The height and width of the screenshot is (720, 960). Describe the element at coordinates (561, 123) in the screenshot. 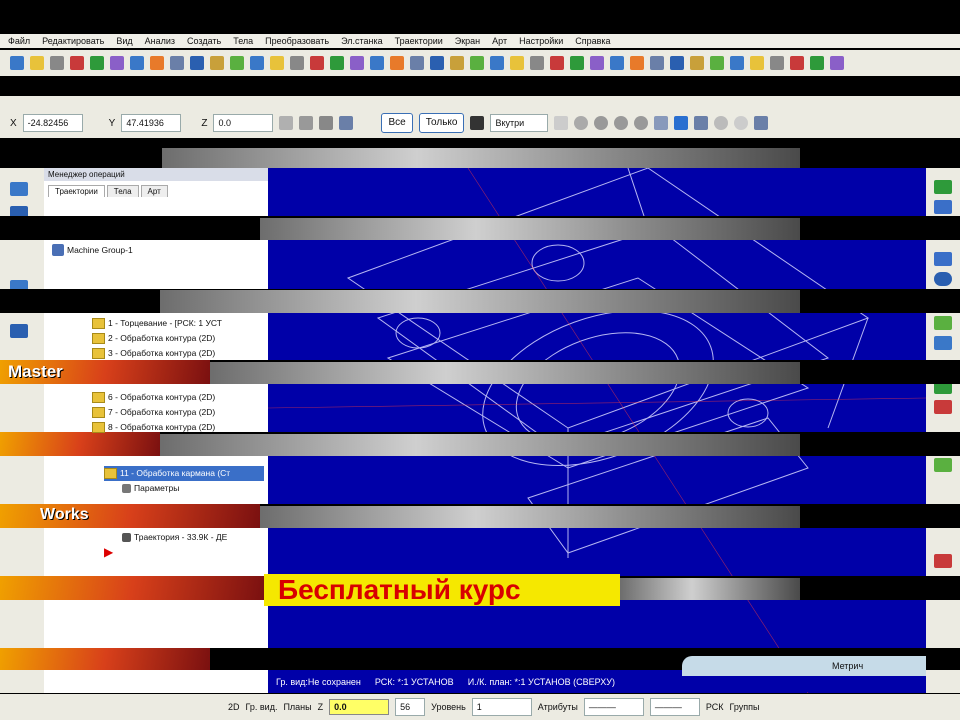

I see `window-select-icon` at that location.